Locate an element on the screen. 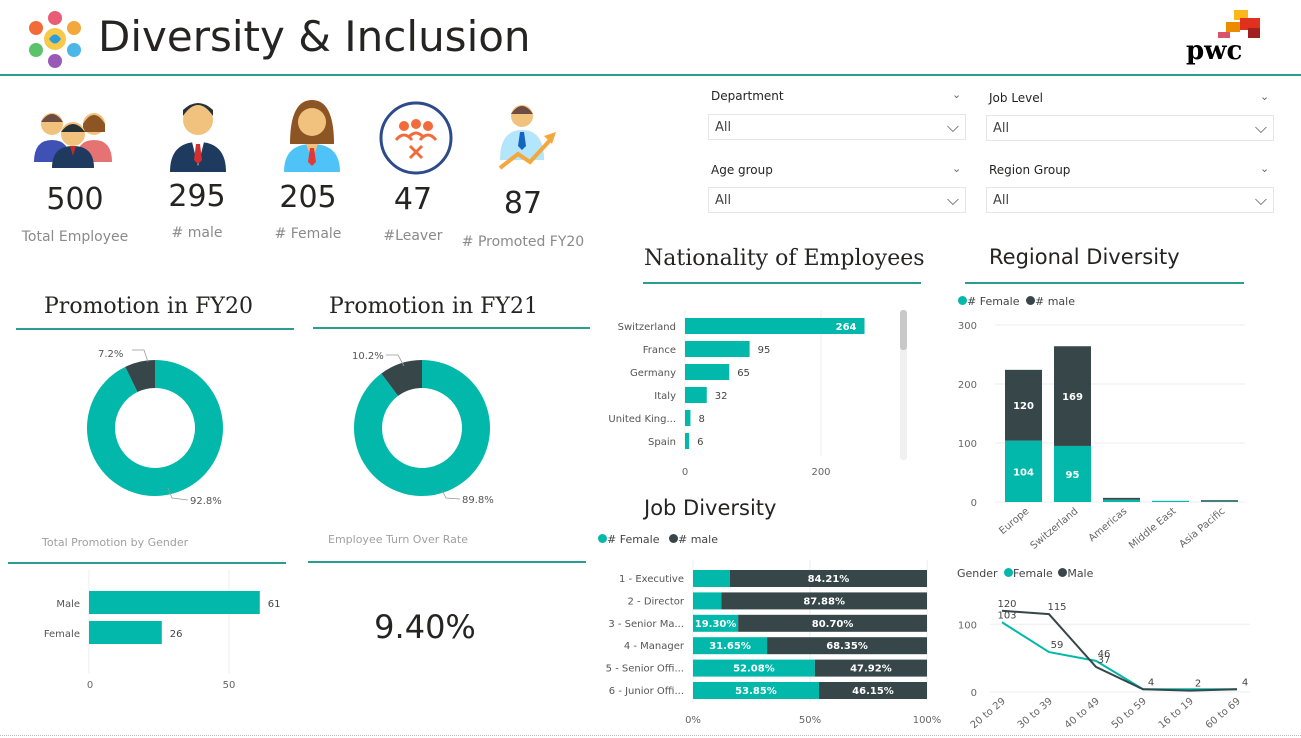 Image resolution: width=1301 pixels, height=738 pixels. male-icon is located at coordinates (198, 134).